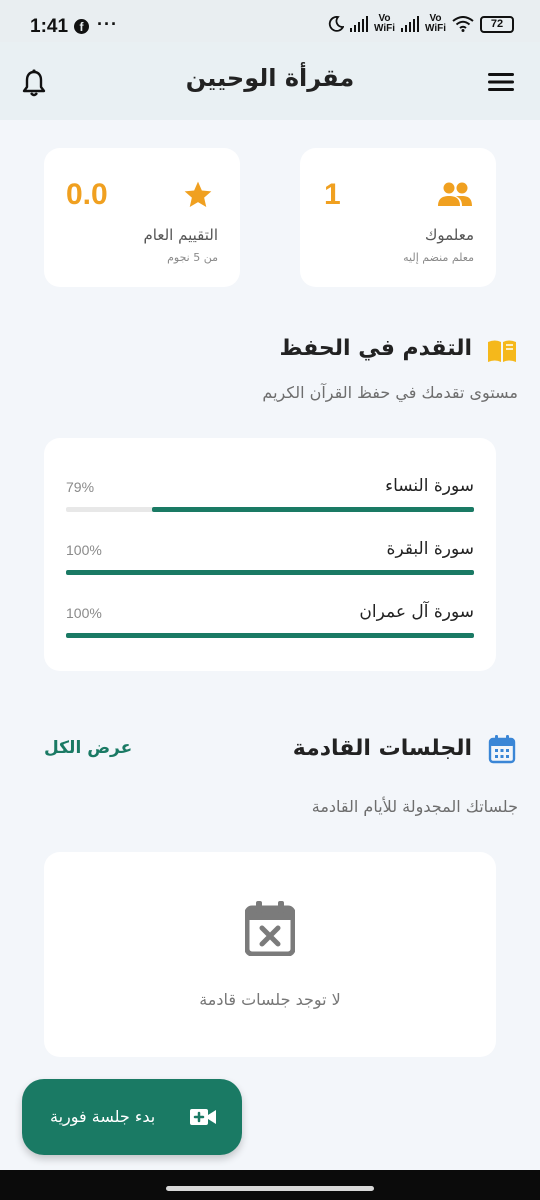 This screenshot has height=1200, width=540. I want to click on rating-sub: من 5 نجوم, so click(192, 257).